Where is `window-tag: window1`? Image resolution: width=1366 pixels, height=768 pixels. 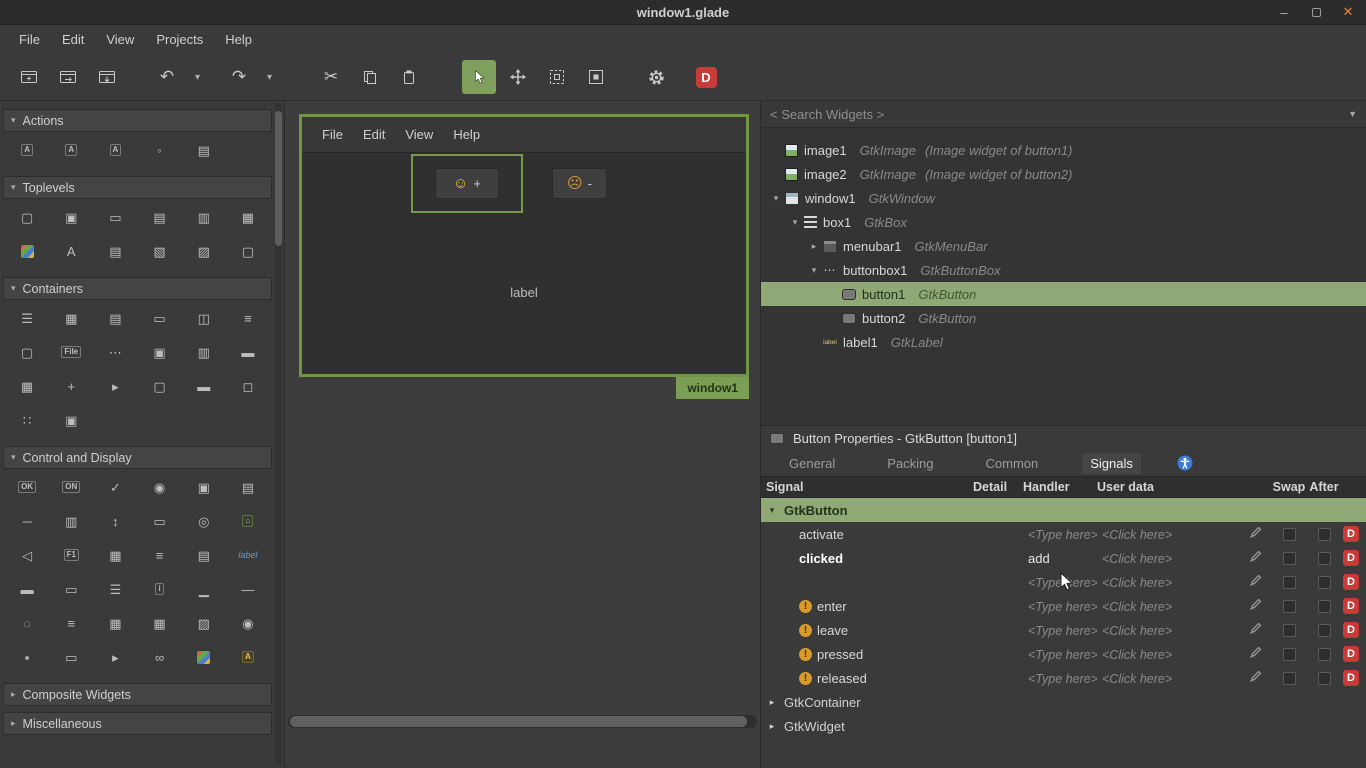 window-tag: window1 is located at coordinates (712, 388).